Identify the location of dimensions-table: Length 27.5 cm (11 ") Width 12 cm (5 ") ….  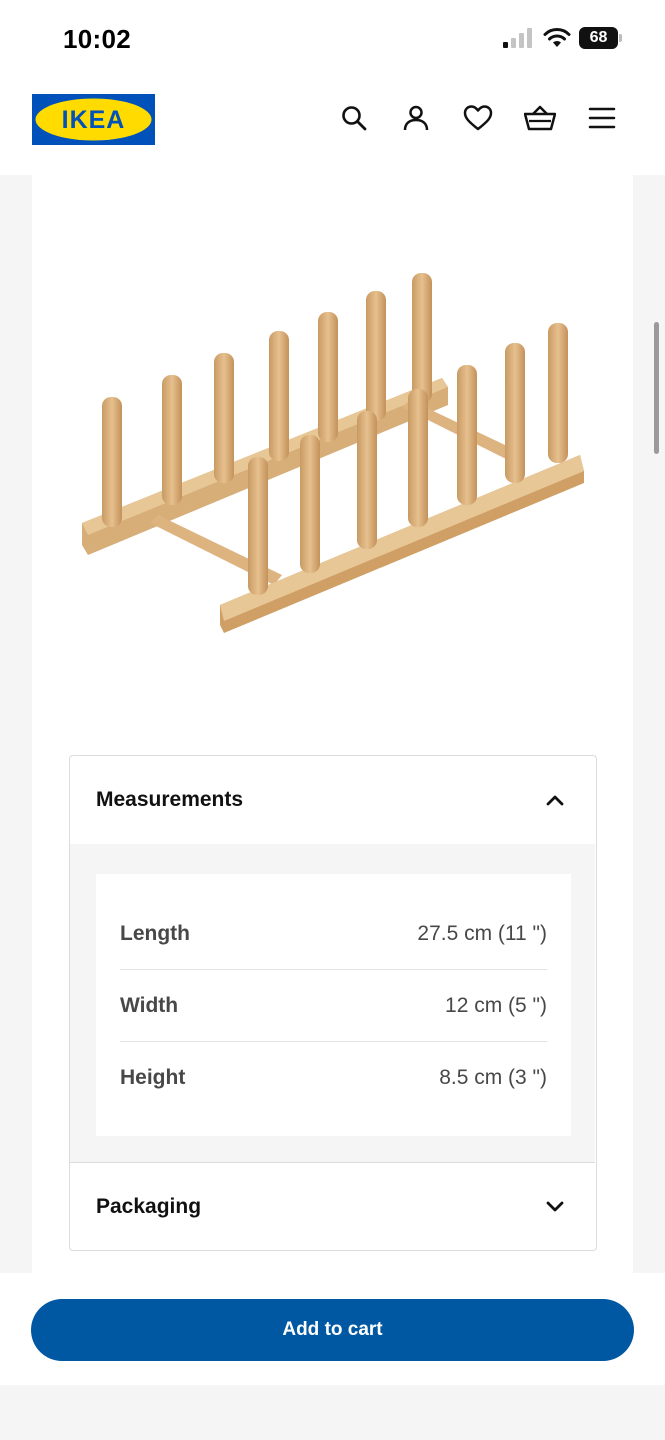
(333, 1005).